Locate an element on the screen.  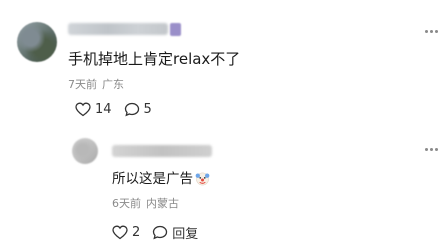
reply-meta: 6天前 内蒙古 is located at coordinates (145, 203).